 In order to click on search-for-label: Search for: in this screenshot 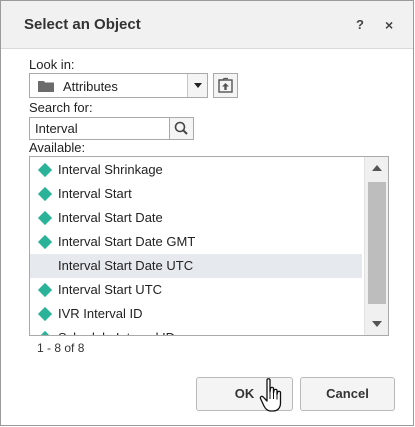, I will do `click(61, 107)`.